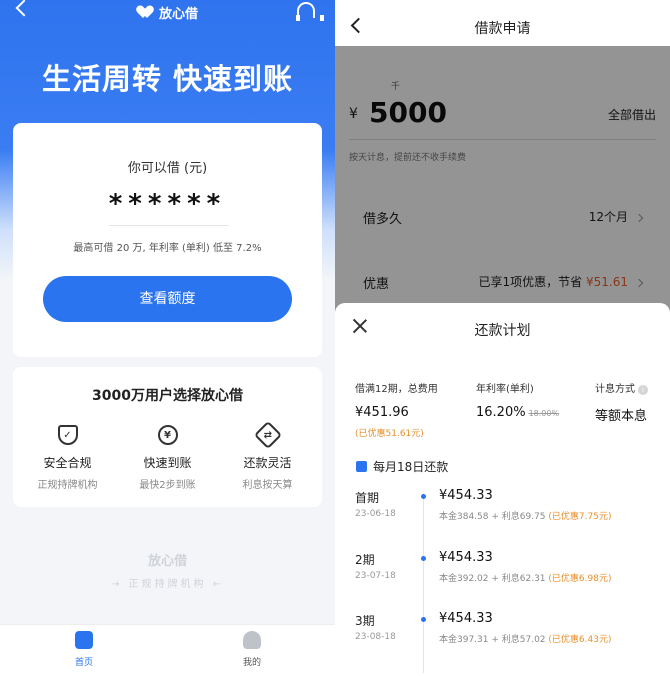 The image size is (670, 676). What do you see at coordinates (621, 402) in the screenshot?
I see `method-summary: 计息方式 i 等额本息` at bounding box center [621, 402].